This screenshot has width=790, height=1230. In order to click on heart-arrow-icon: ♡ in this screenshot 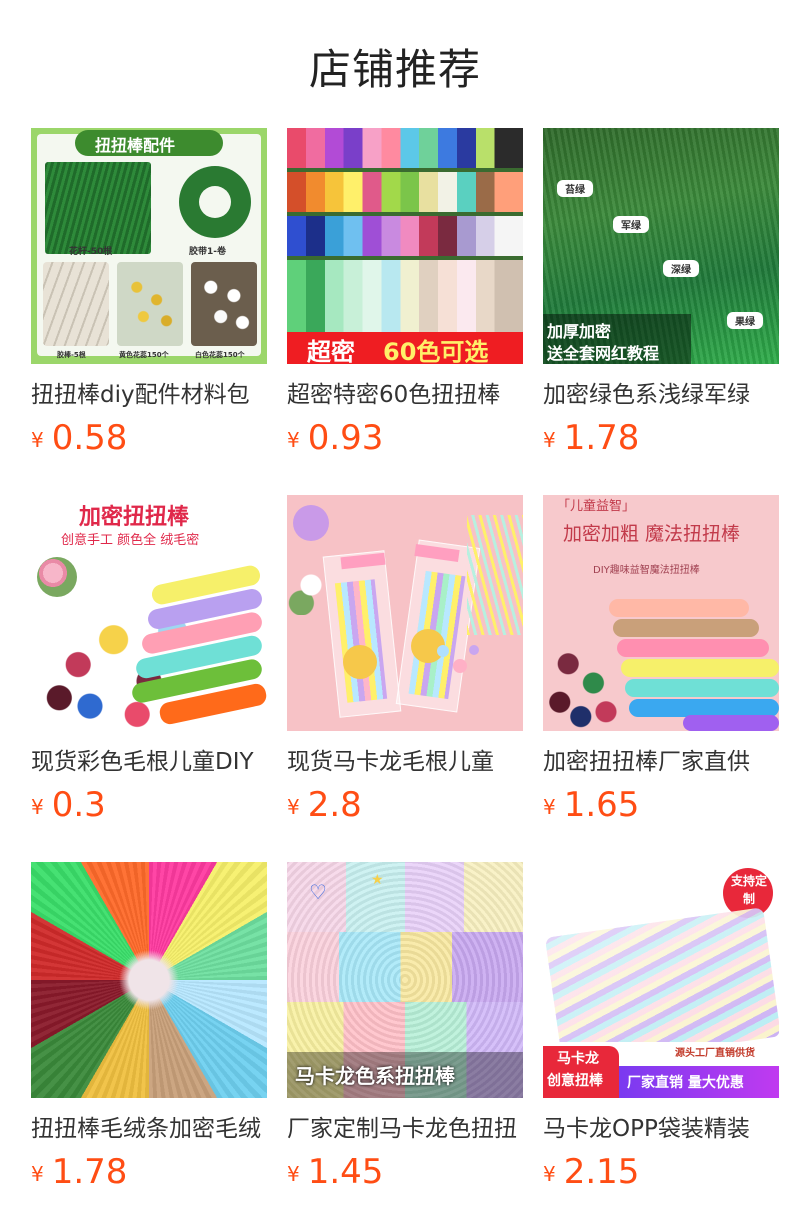, I will do `click(318, 892)`.